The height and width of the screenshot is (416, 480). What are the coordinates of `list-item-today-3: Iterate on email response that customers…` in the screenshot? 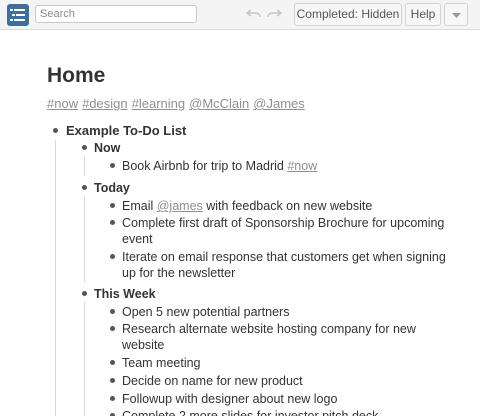 It's located at (284, 257).